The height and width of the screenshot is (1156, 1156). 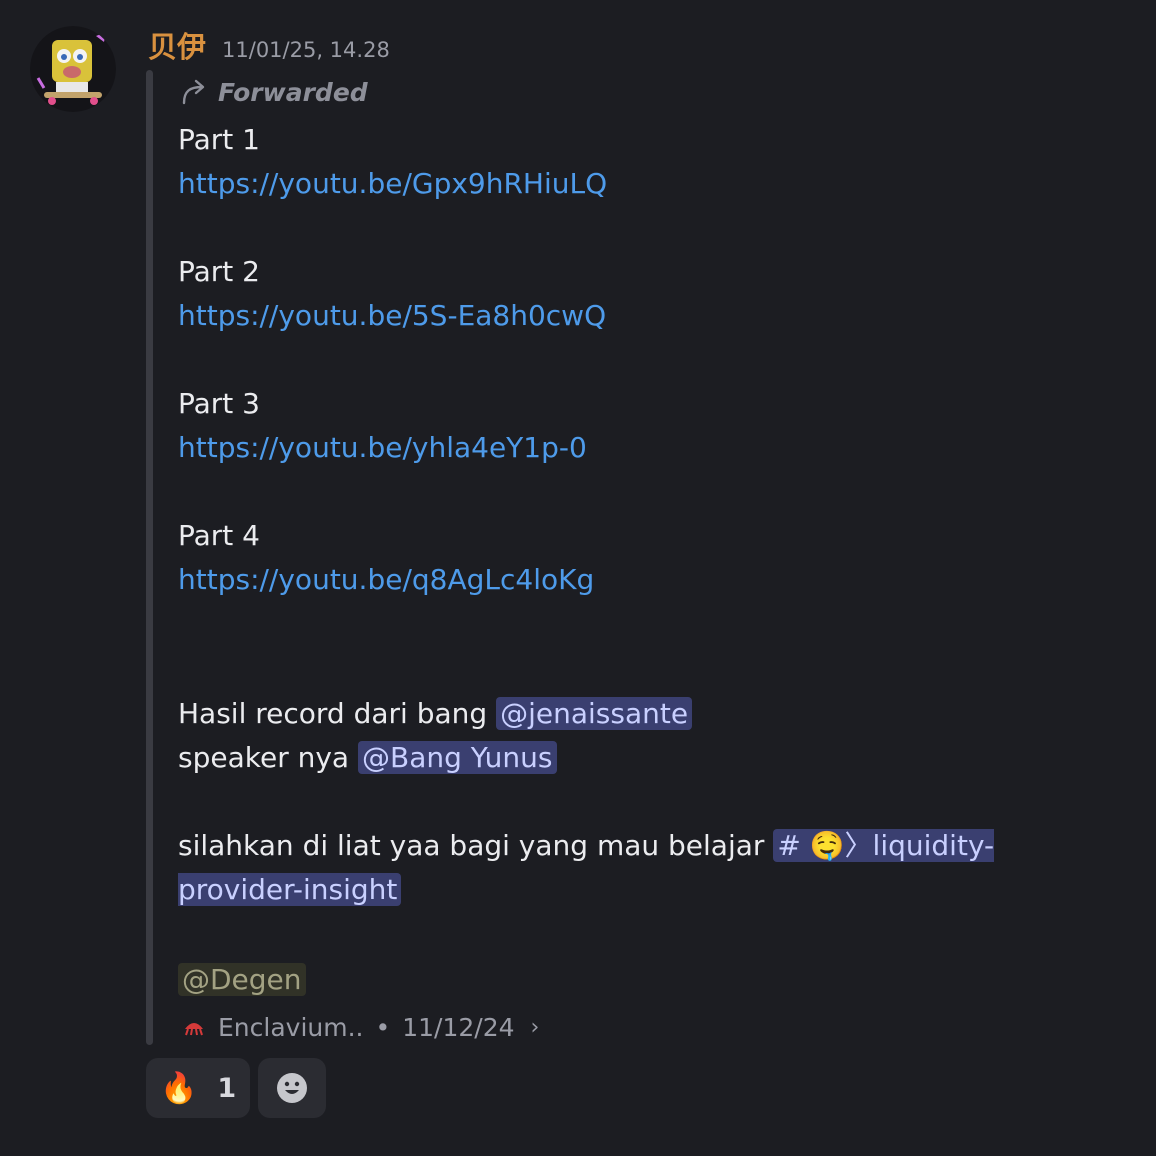 I want to click on youtube-link: https://youtu.be/q8AgLc4loKg, so click(x=386, y=579).